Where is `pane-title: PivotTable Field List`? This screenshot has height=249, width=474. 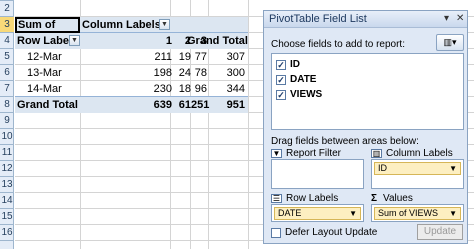 pane-title: PivotTable Field List is located at coordinates (365, 19).